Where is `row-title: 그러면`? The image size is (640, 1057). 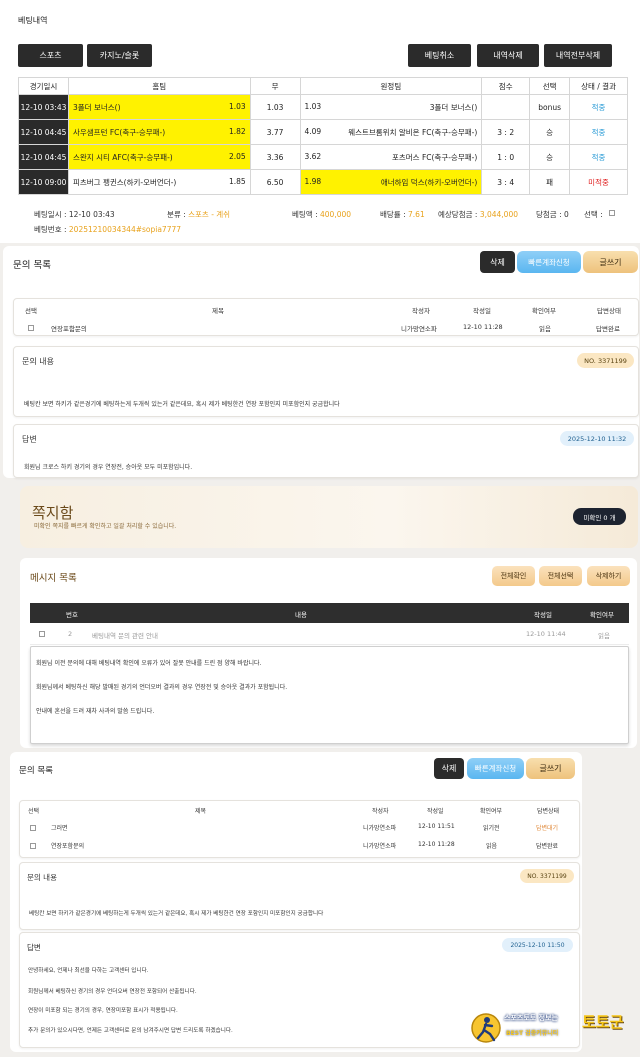 row-title: 그러면 is located at coordinates (59, 827).